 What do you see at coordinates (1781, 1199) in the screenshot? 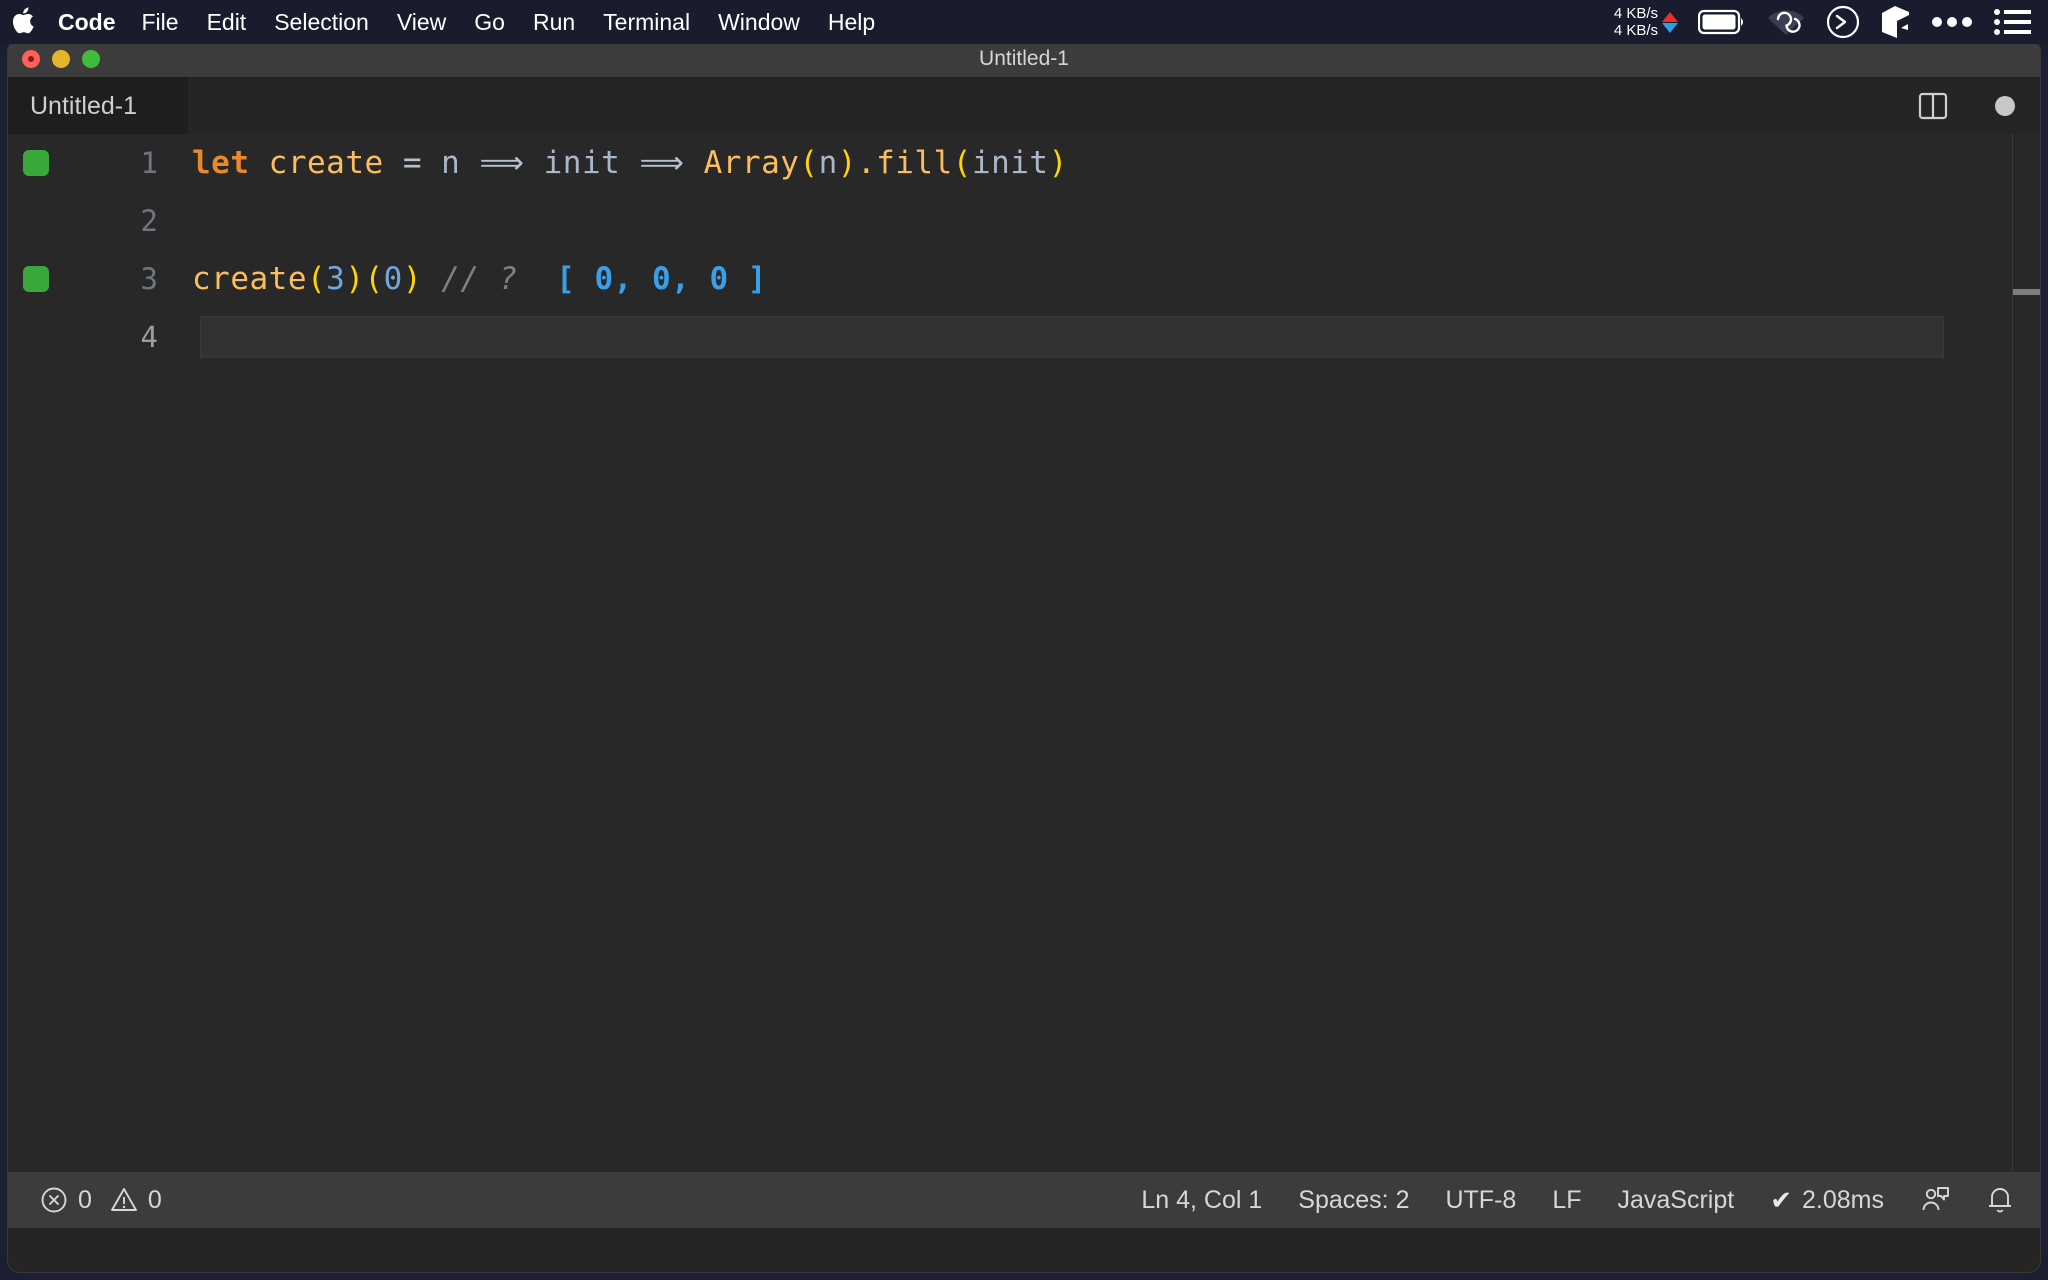
I see `check-icon: ✔` at bounding box center [1781, 1199].